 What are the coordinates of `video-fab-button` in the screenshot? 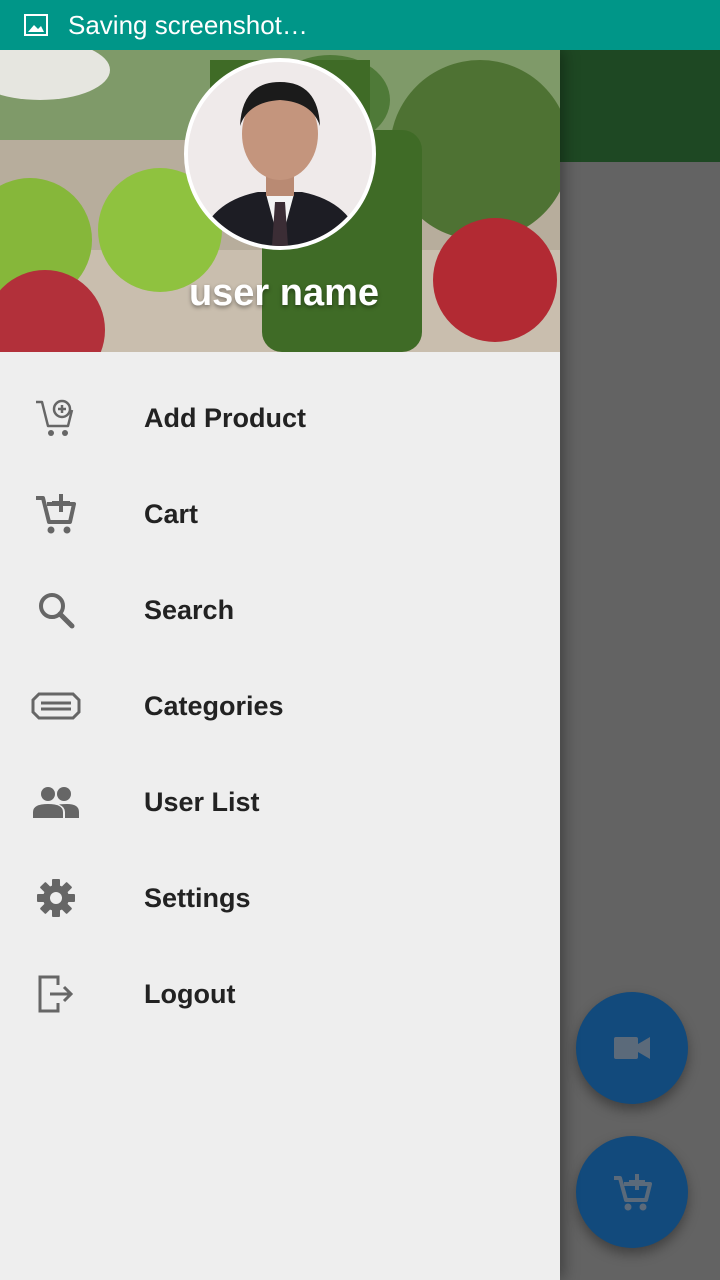 It's located at (632, 1048).